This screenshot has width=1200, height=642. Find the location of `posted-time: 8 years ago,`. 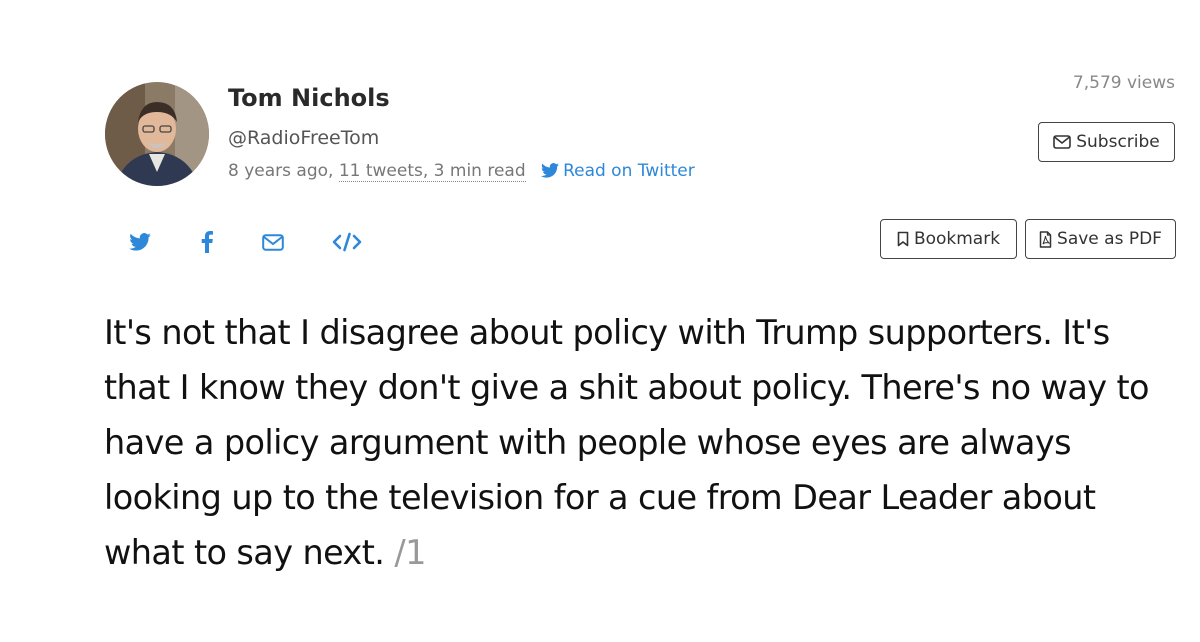

posted-time: 8 years ago, is located at coordinates (281, 171).